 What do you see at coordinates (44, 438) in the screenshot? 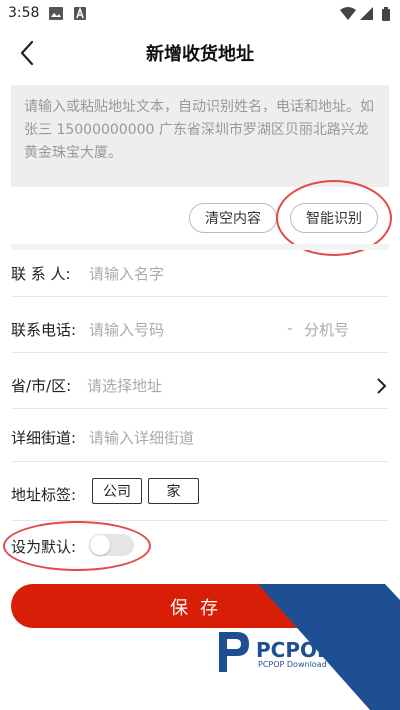
I see `street-label: 详细街道:` at bounding box center [44, 438].